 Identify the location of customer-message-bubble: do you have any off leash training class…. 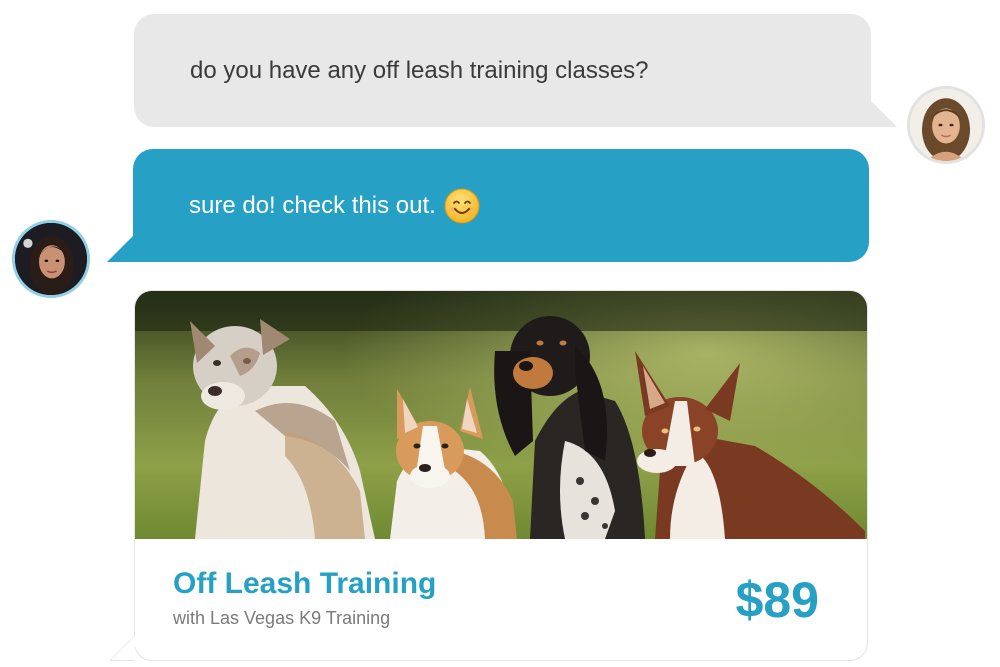
(515, 70).